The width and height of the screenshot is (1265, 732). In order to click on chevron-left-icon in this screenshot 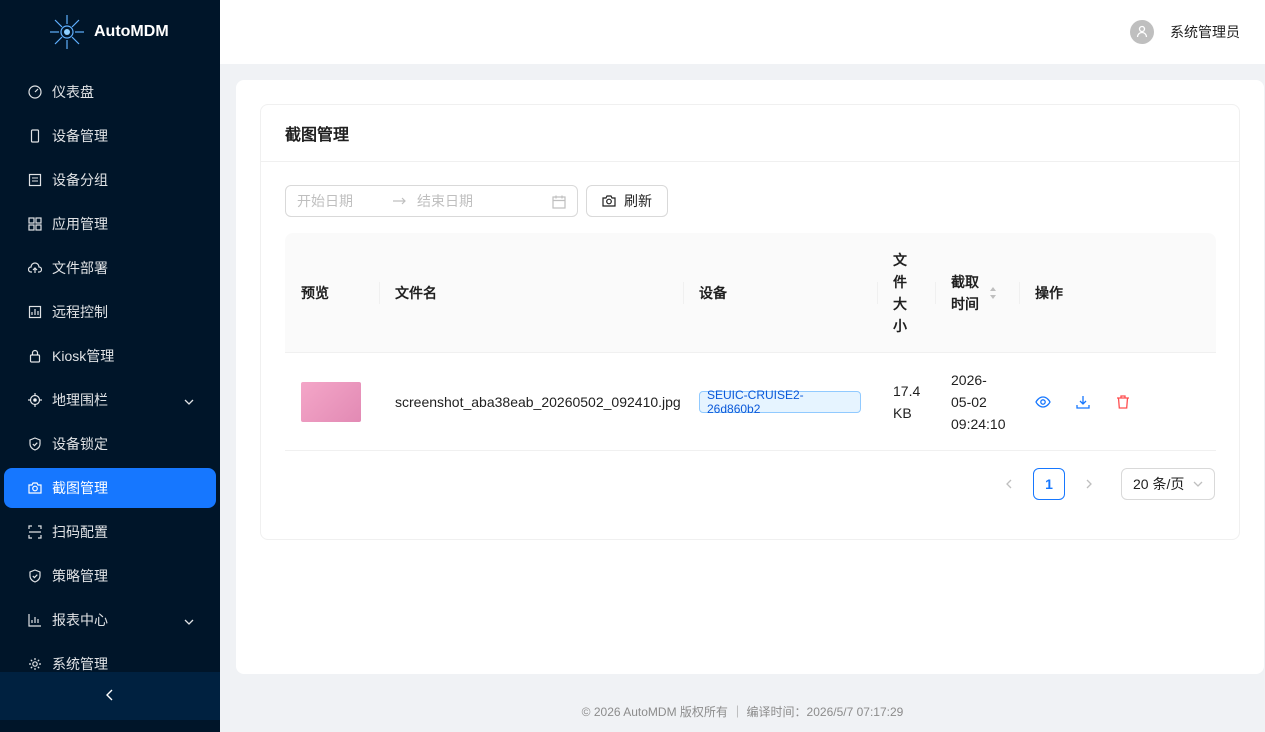, I will do `click(110, 696)`.